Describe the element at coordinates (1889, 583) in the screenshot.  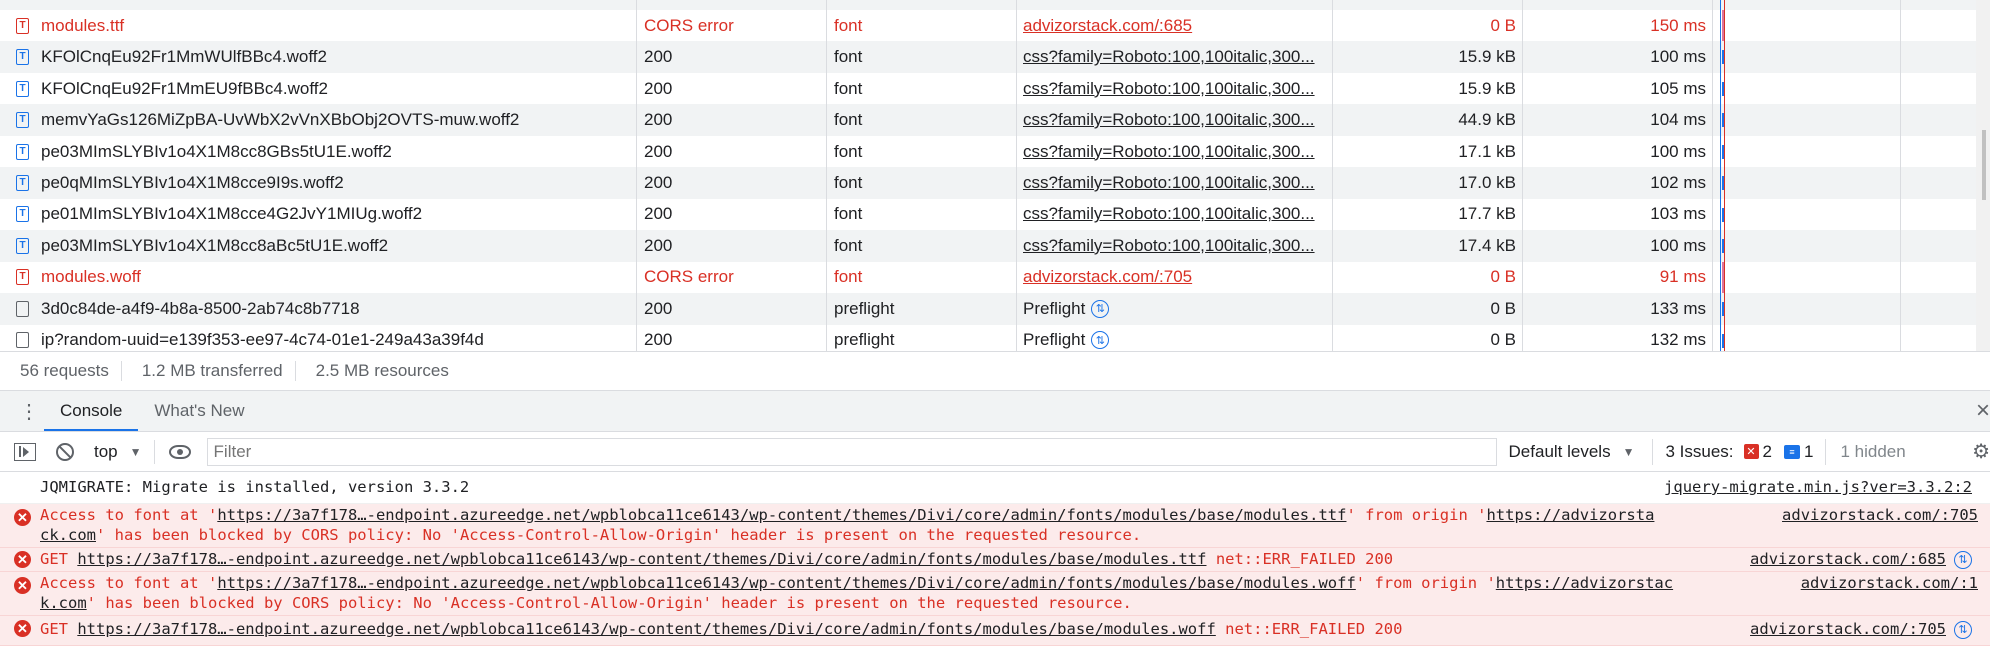
I see `source-link: advizorstack.com/:1` at that location.